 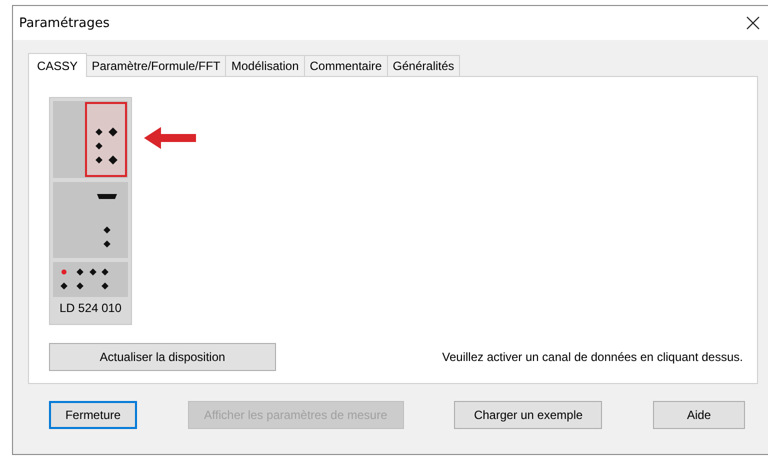 What do you see at coordinates (162, 357) in the screenshot?
I see `refresh-layout-button: Actualiser la disposition` at bounding box center [162, 357].